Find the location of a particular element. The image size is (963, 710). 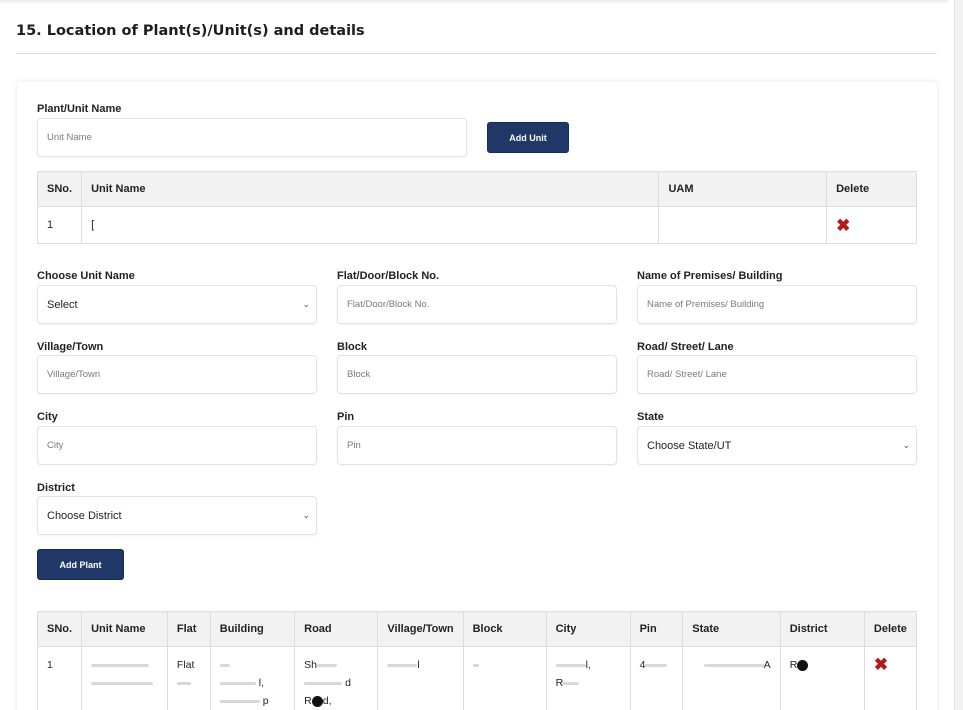

unit-row-uam is located at coordinates (743, 225).